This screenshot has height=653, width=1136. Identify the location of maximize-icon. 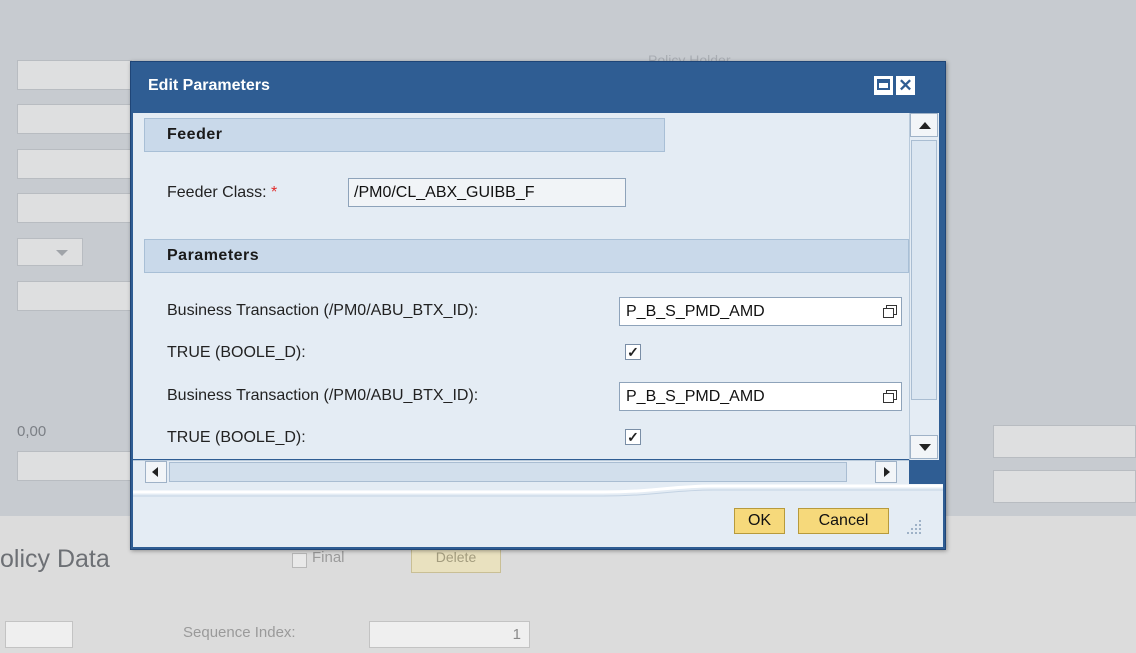
(883, 84).